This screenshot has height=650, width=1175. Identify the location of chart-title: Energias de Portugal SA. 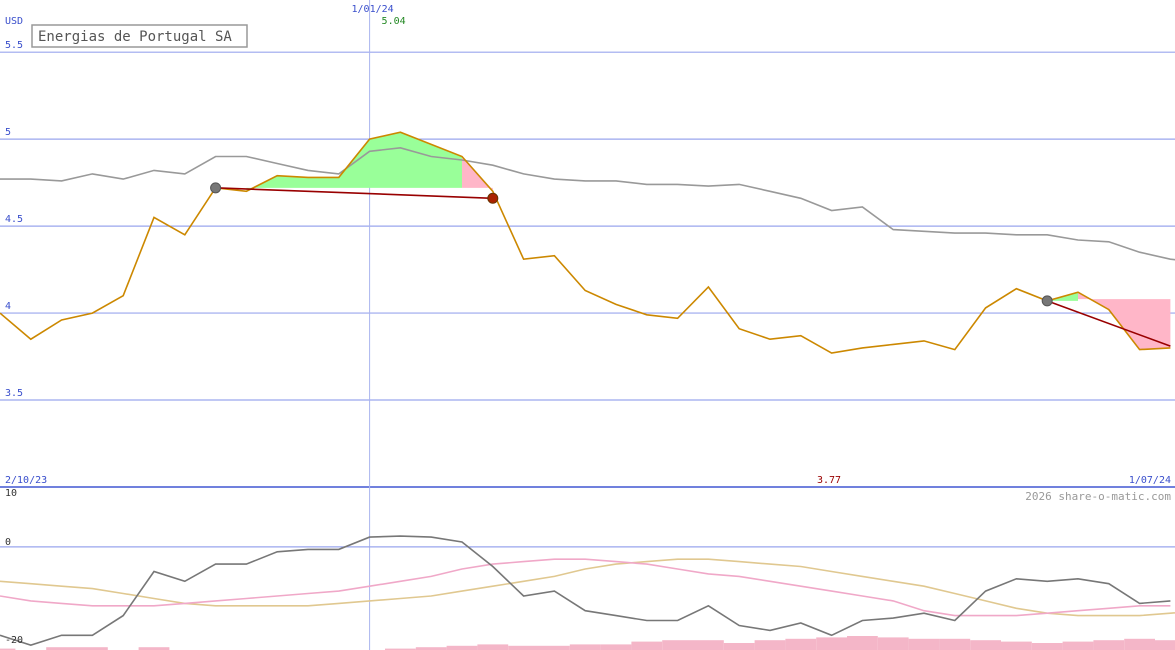
(135, 37).